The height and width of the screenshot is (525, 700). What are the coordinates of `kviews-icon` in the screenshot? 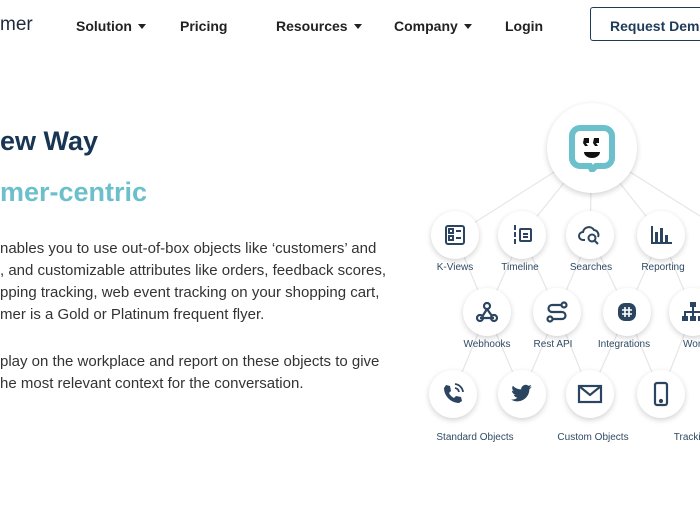 It's located at (455, 235).